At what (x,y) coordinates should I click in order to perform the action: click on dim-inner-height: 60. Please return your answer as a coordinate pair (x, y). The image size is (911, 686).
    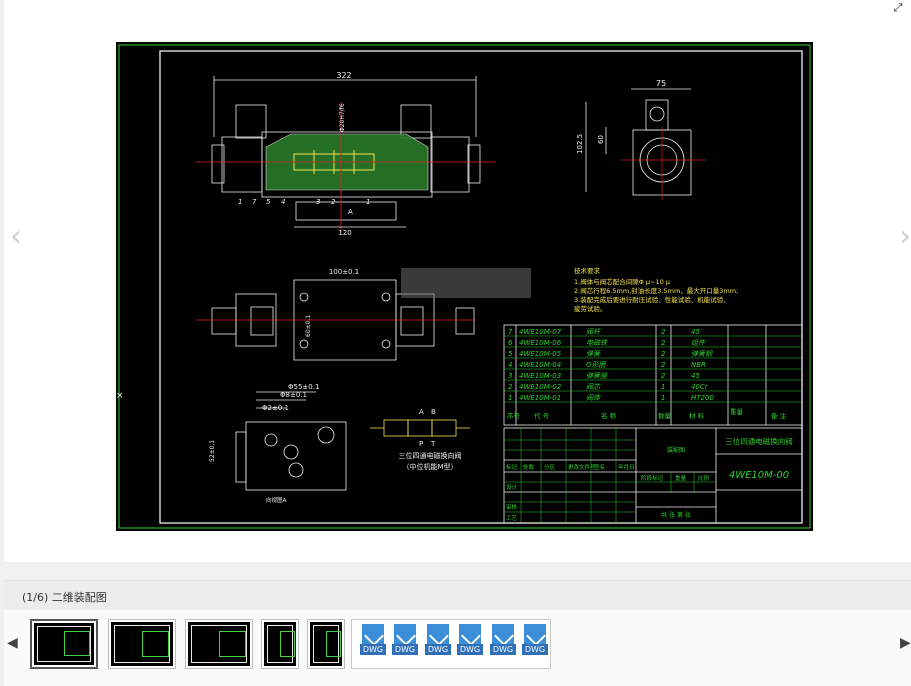
    Looking at the image, I should click on (601, 139).